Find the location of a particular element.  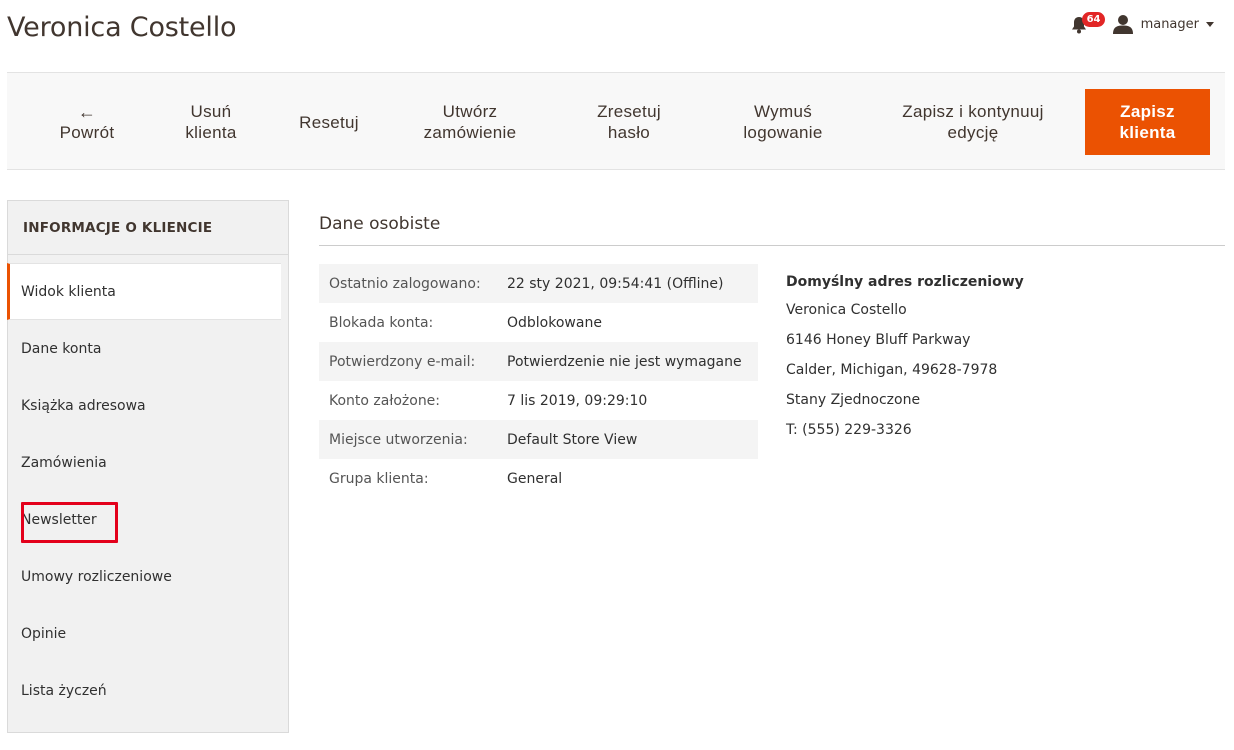

save-continue-label-1: Zapisz i kontynuuj is located at coordinates (973, 111).